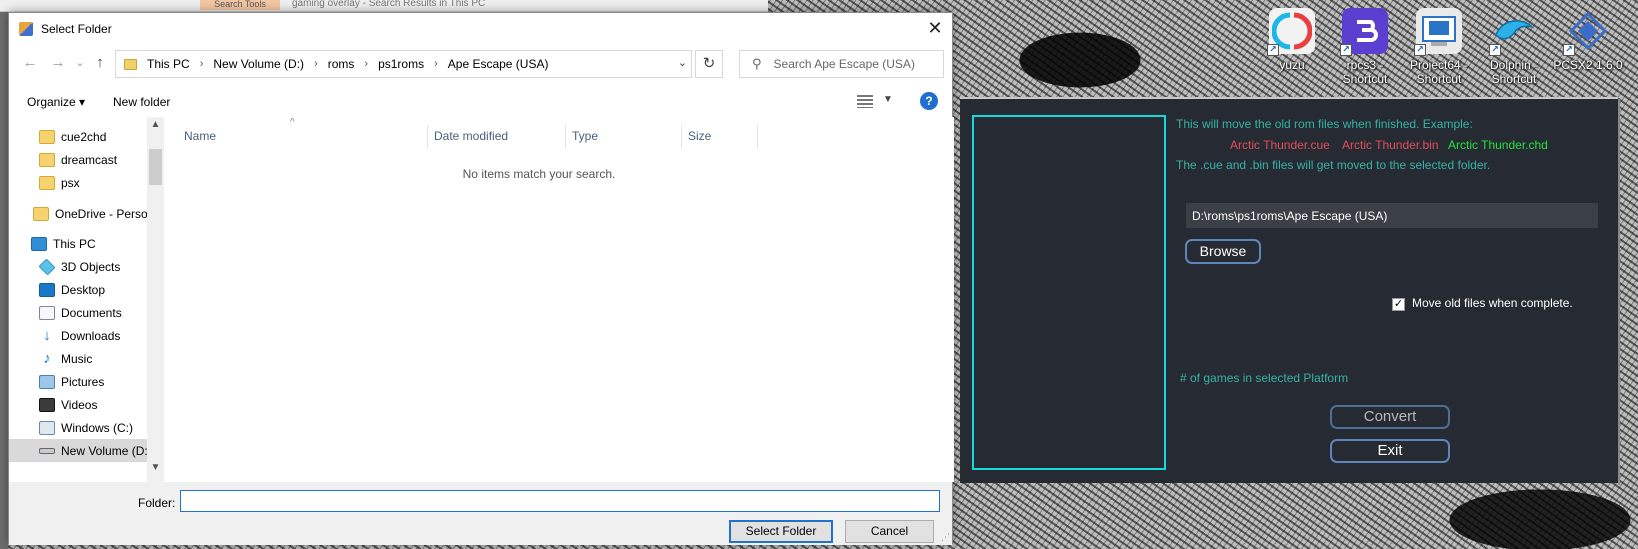 The width and height of the screenshot is (1638, 549). I want to click on select-folder-button: Select Folder, so click(781, 531).